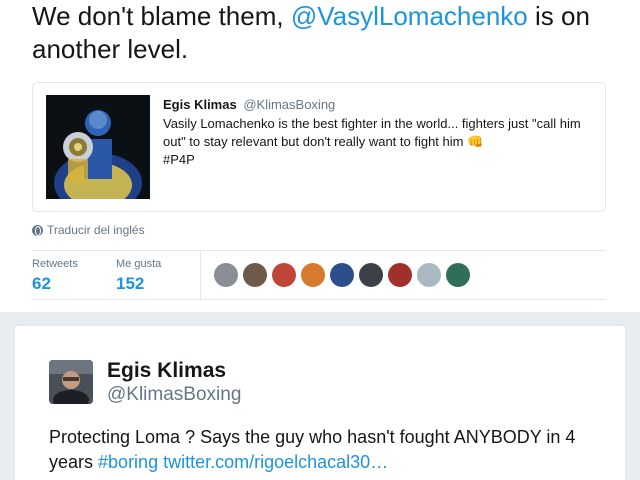 This screenshot has height=480, width=640. Describe the element at coordinates (289, 104) in the screenshot. I see `quoted-author-handle: @KlimasBoxing` at that location.